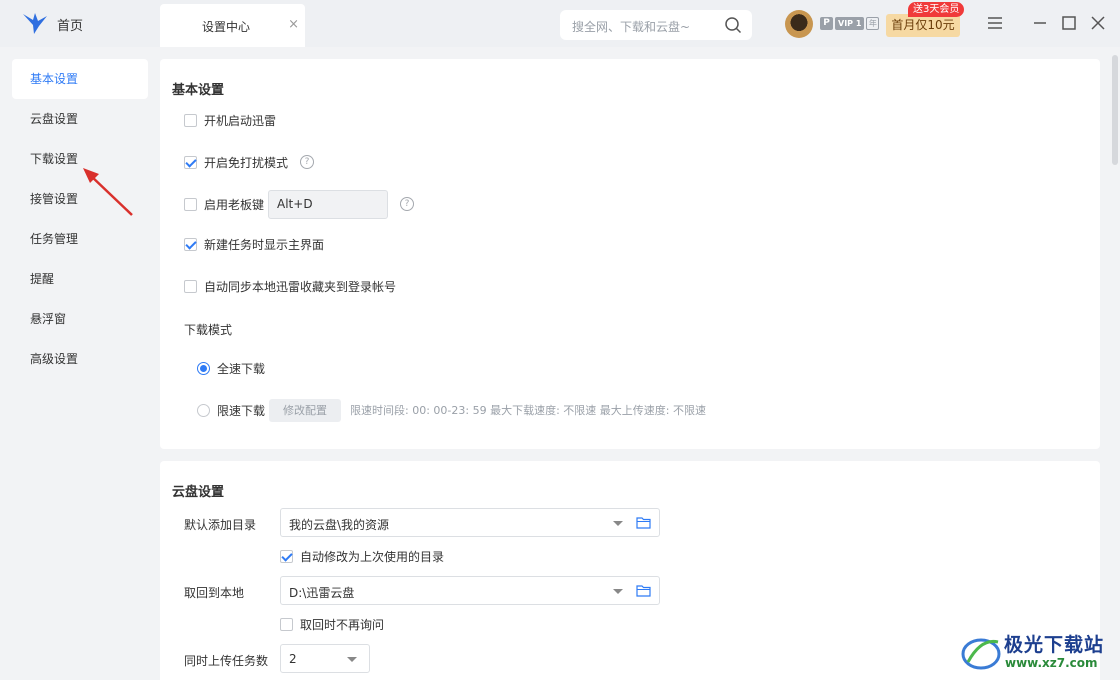 Image resolution: width=1120 pixels, height=680 pixels. I want to click on sidebar-item-basic: 基本设置, so click(80, 79).